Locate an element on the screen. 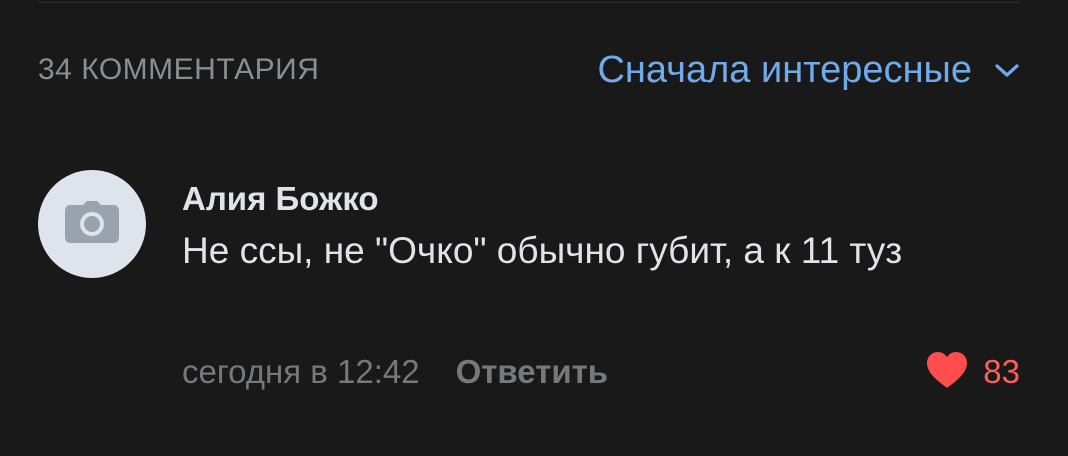 The width and height of the screenshot is (1068, 456). heart-icon is located at coordinates (947, 372).